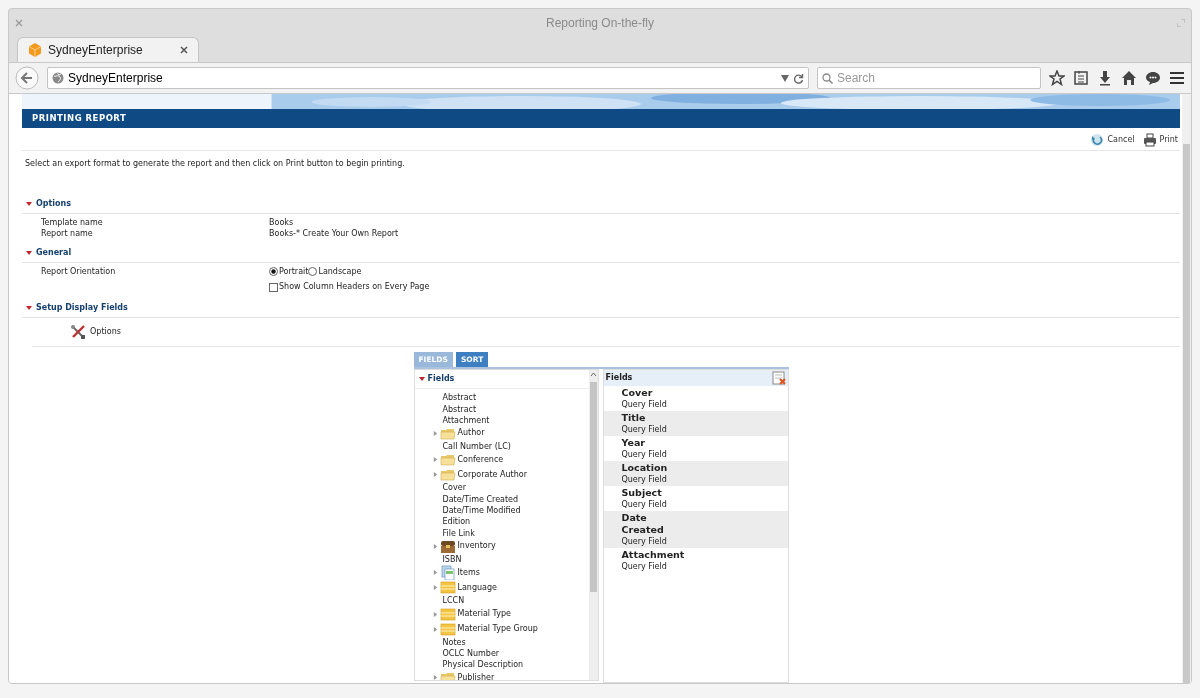  I want to click on menu-icon, so click(1177, 78).